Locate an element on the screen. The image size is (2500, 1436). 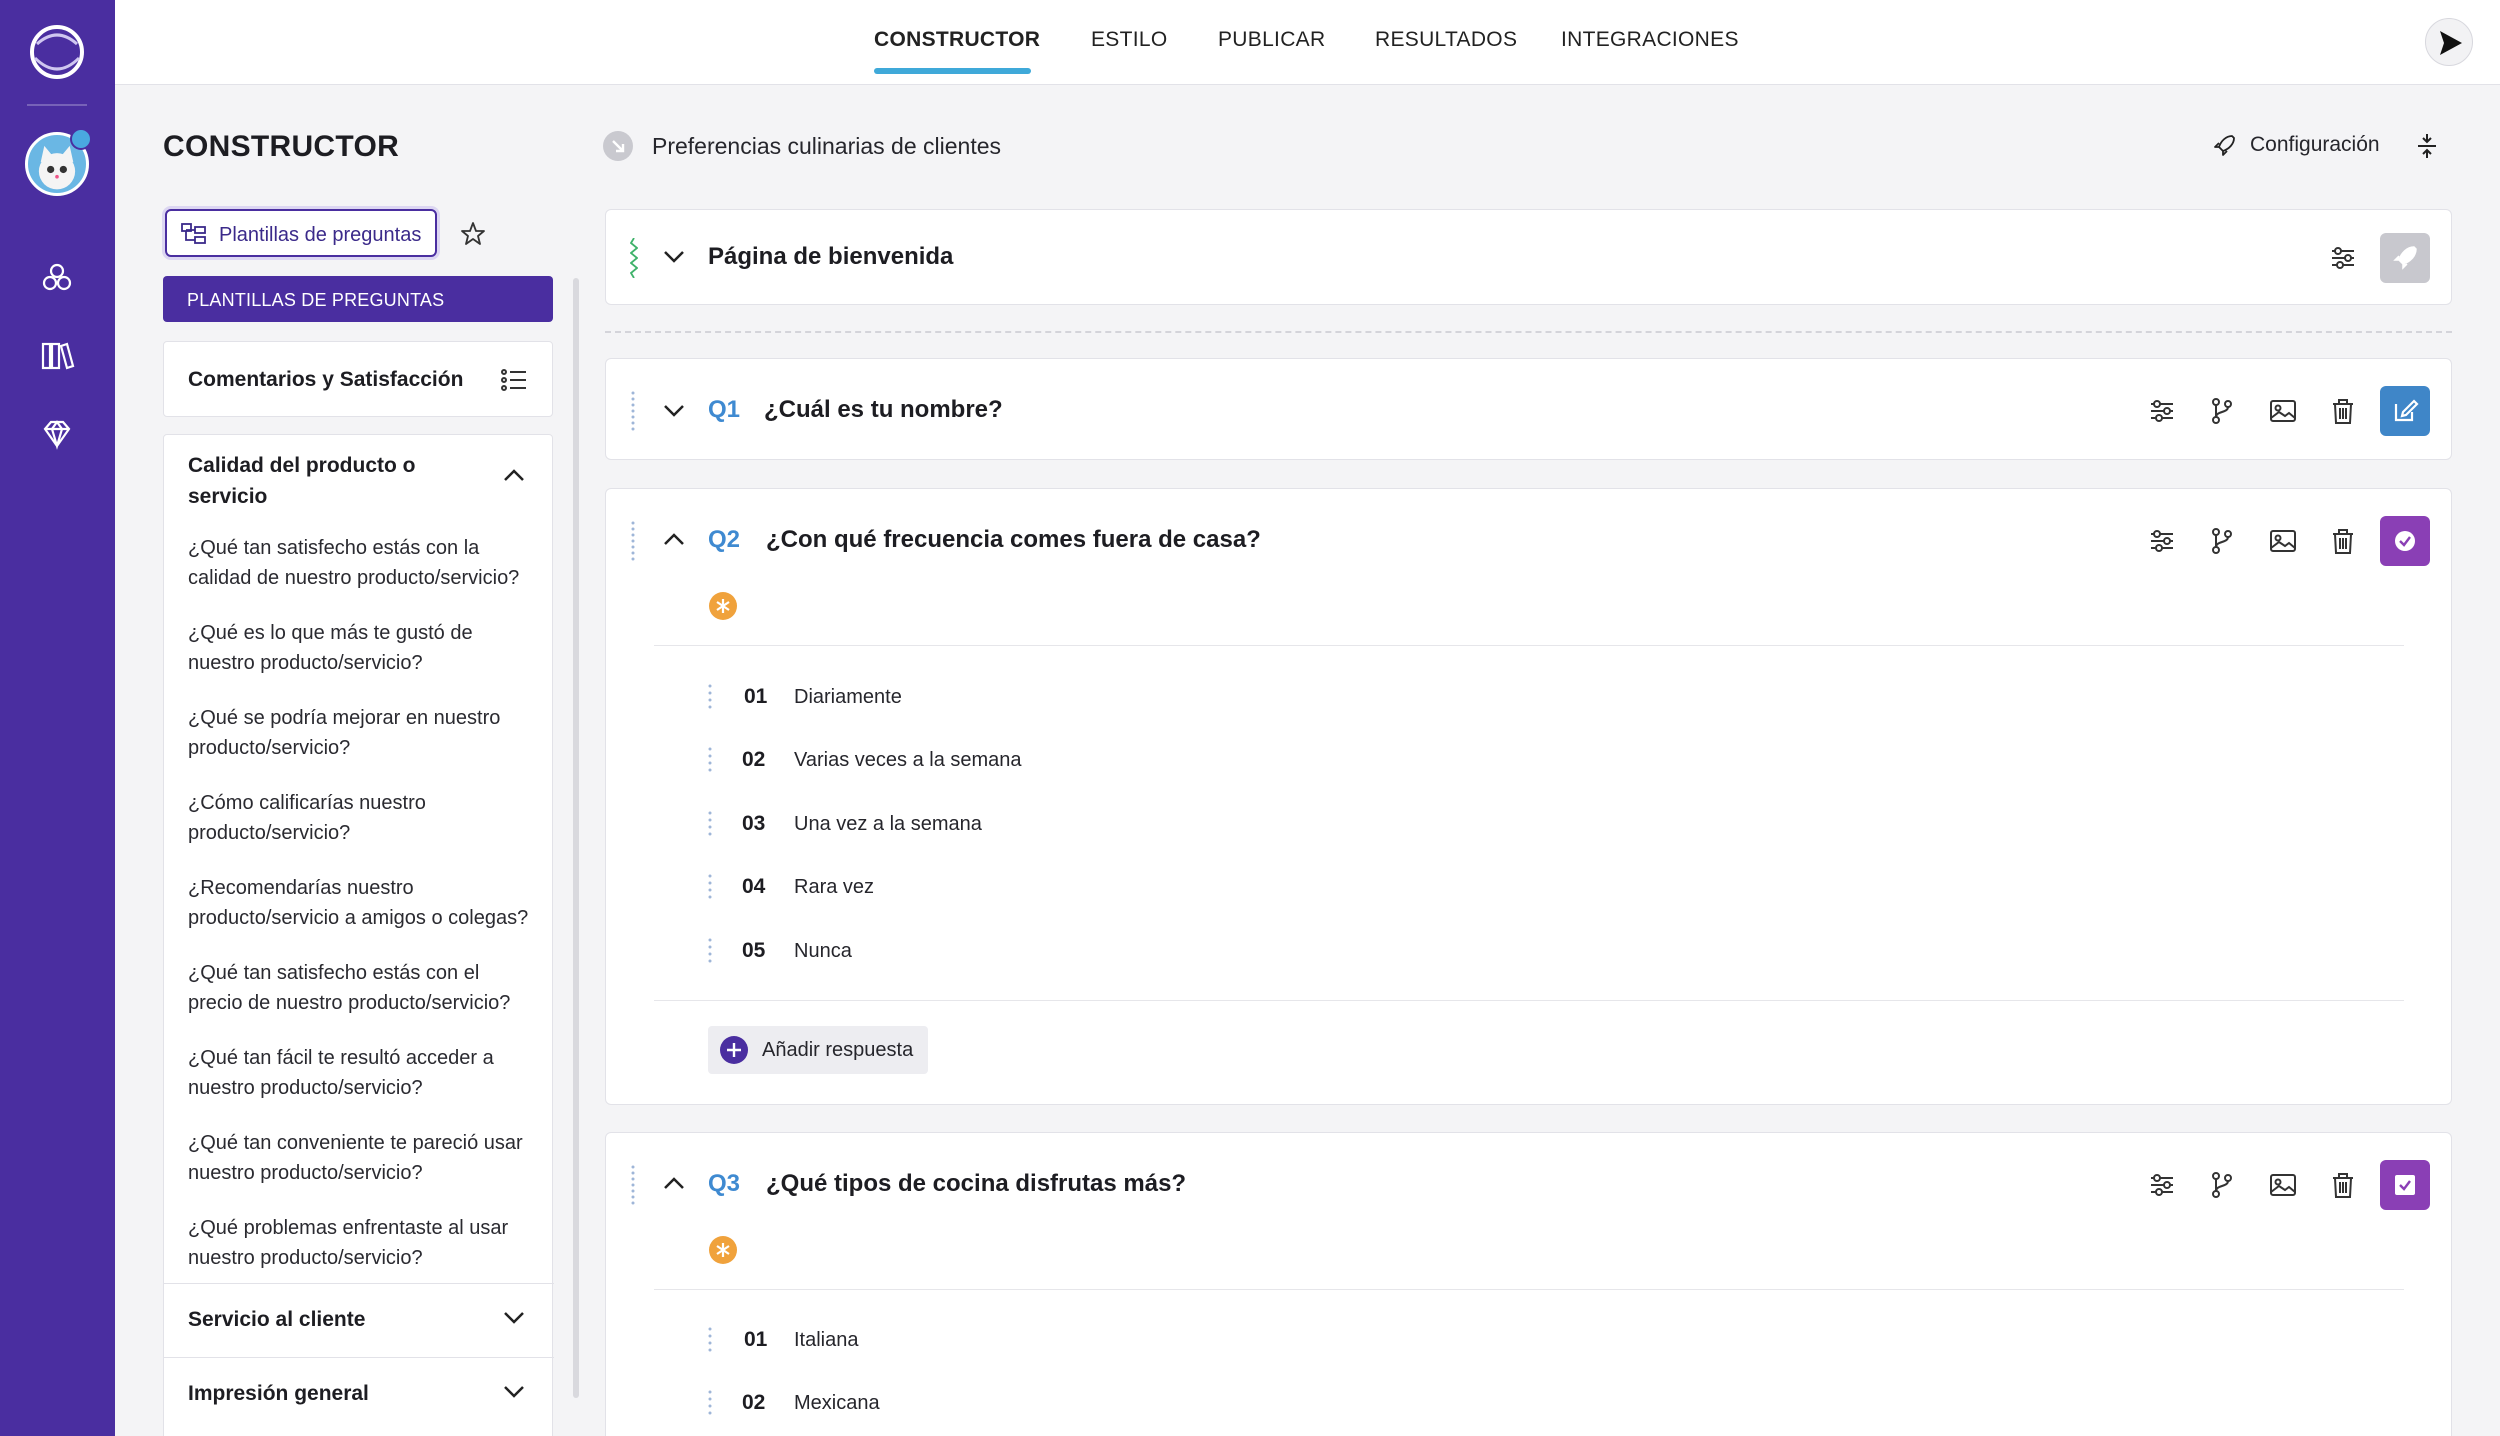
answer-text: Varias veces a la semana is located at coordinates (908, 760).